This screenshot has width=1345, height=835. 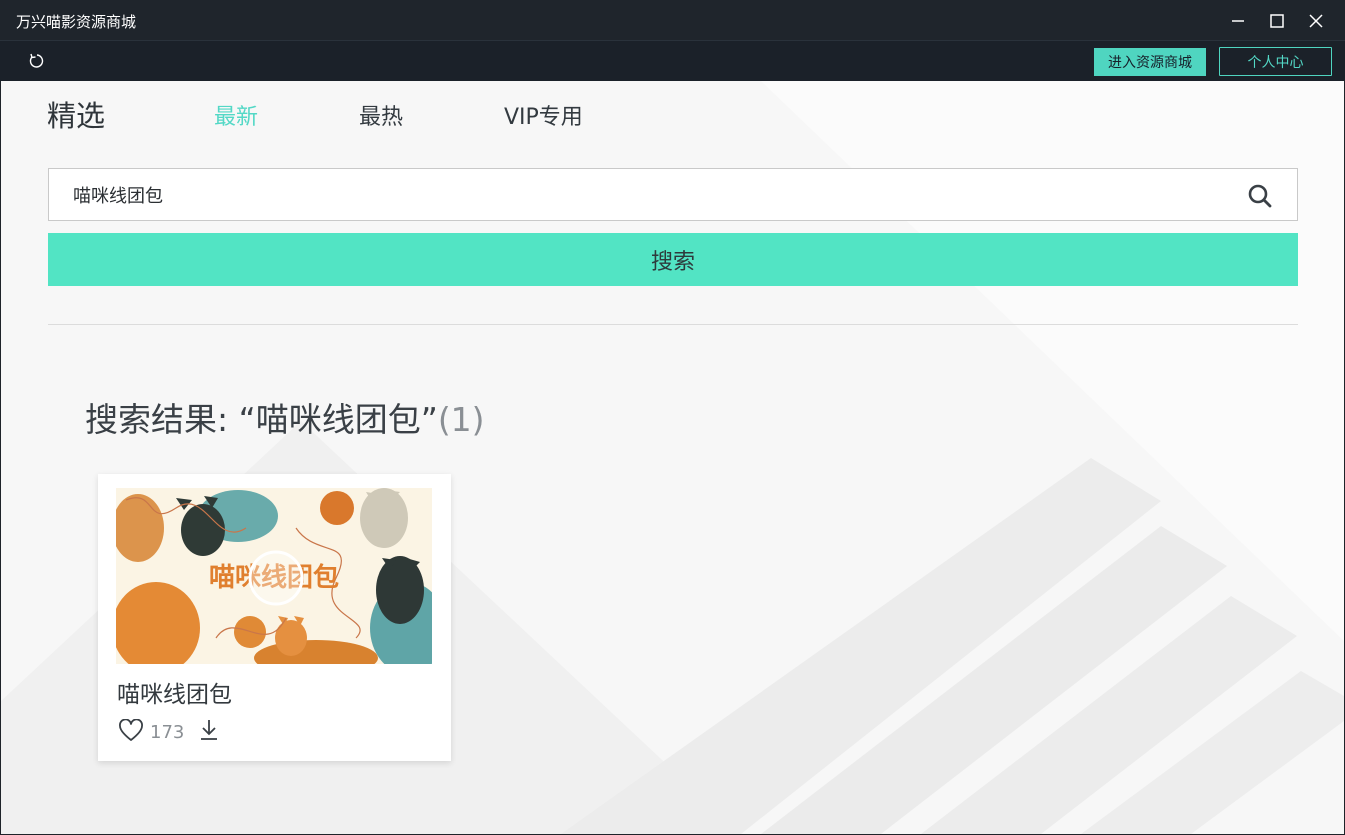 I want to click on download-button, so click(x=209, y=730).